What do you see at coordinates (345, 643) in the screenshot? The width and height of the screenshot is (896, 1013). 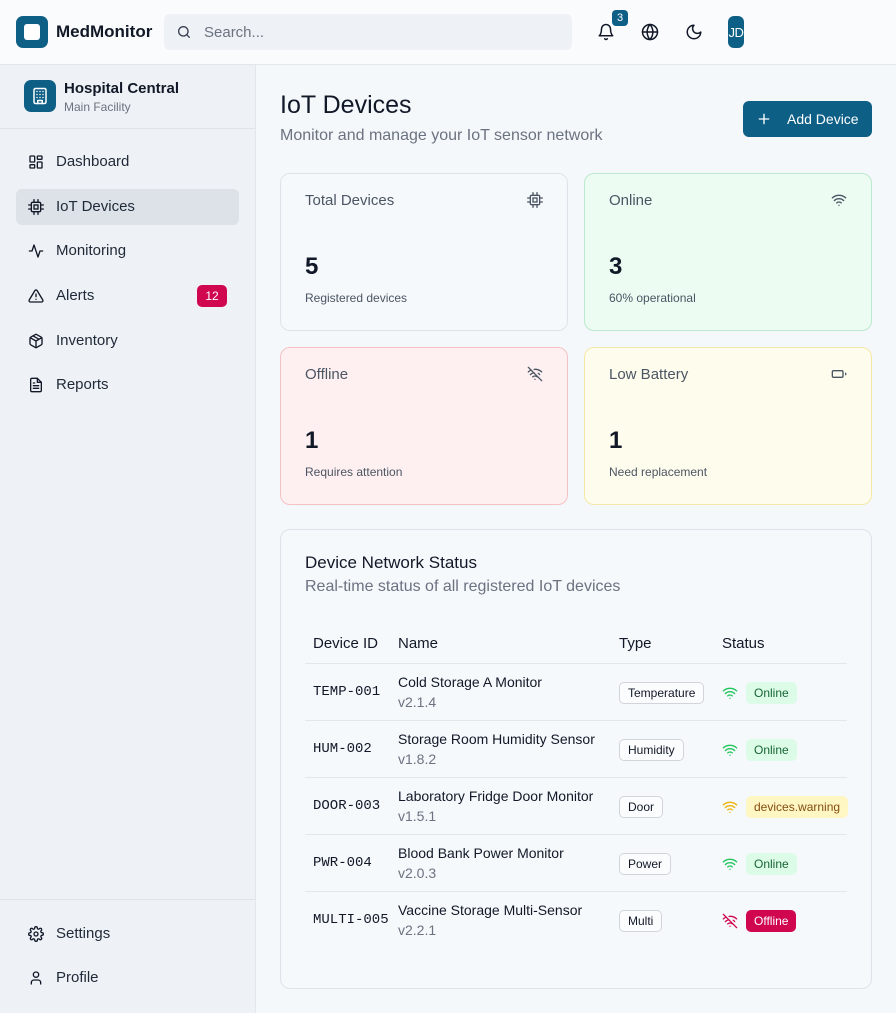 I see `column-header-device-id: Device ID` at bounding box center [345, 643].